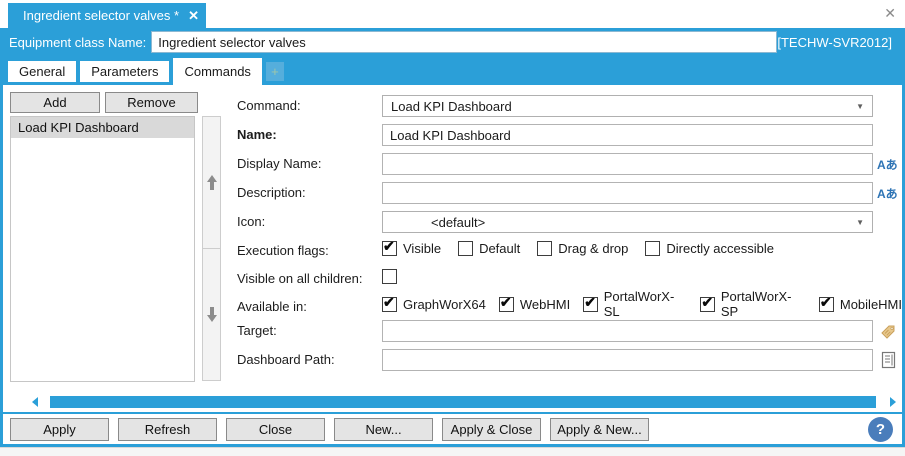 The height and width of the screenshot is (456, 905). What do you see at coordinates (422, 248) in the screenshot?
I see `checkbox-label: Visible` at bounding box center [422, 248].